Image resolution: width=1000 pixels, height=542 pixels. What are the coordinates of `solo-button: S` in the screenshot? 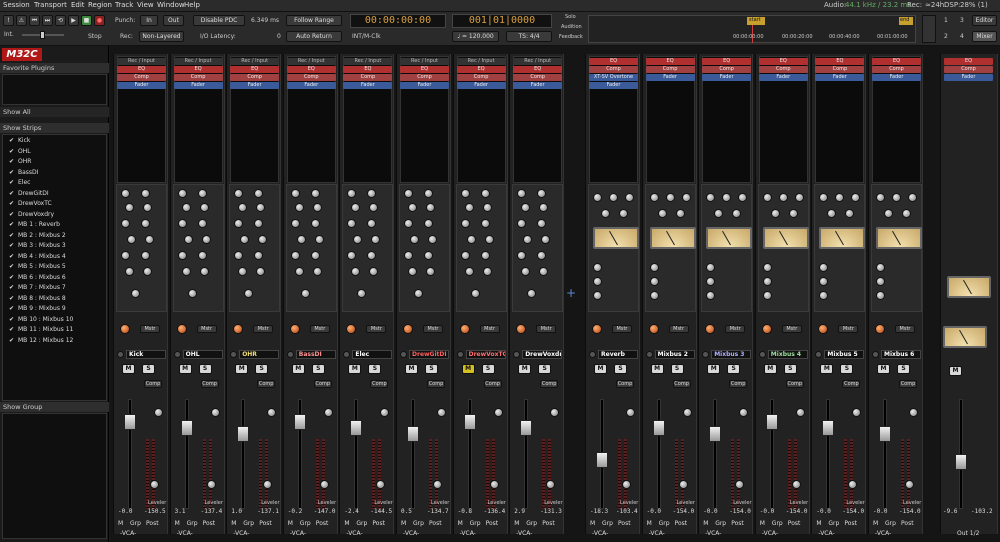 It's located at (734, 369).